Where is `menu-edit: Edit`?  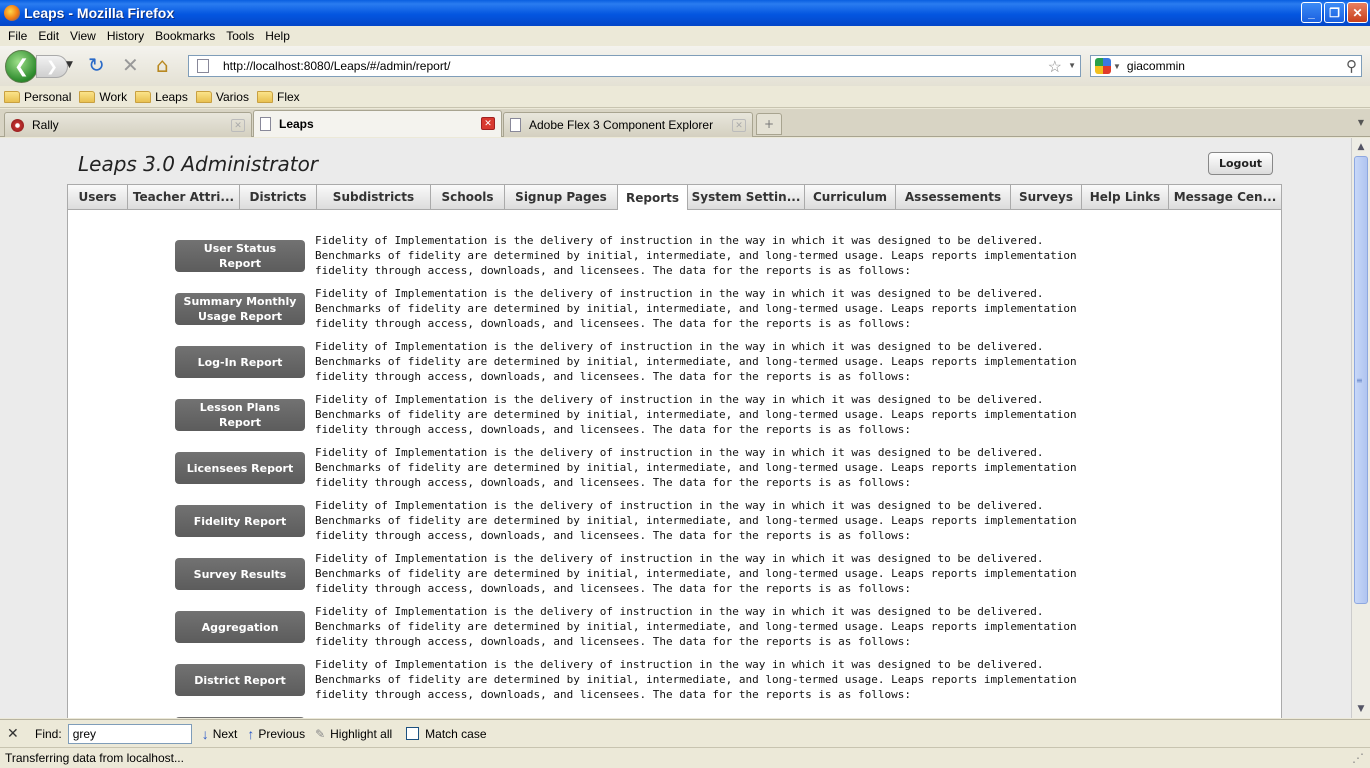
menu-edit: Edit is located at coordinates (50, 36).